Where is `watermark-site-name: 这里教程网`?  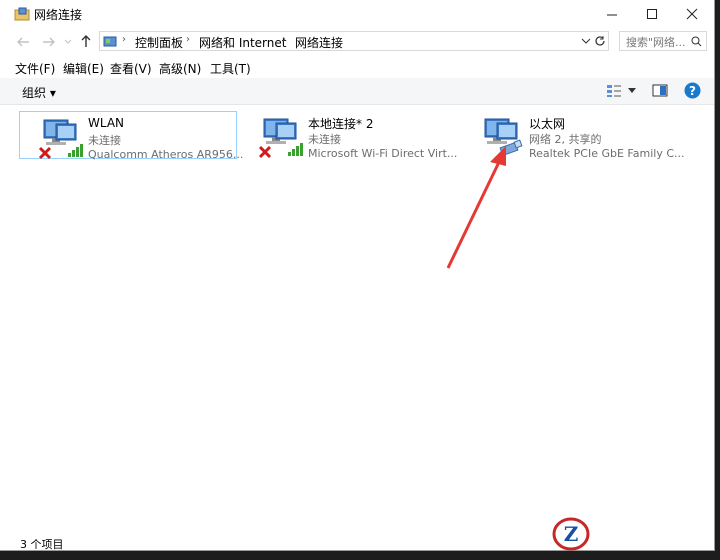 watermark-site-name: 这里教程网 is located at coordinates (632, 527).